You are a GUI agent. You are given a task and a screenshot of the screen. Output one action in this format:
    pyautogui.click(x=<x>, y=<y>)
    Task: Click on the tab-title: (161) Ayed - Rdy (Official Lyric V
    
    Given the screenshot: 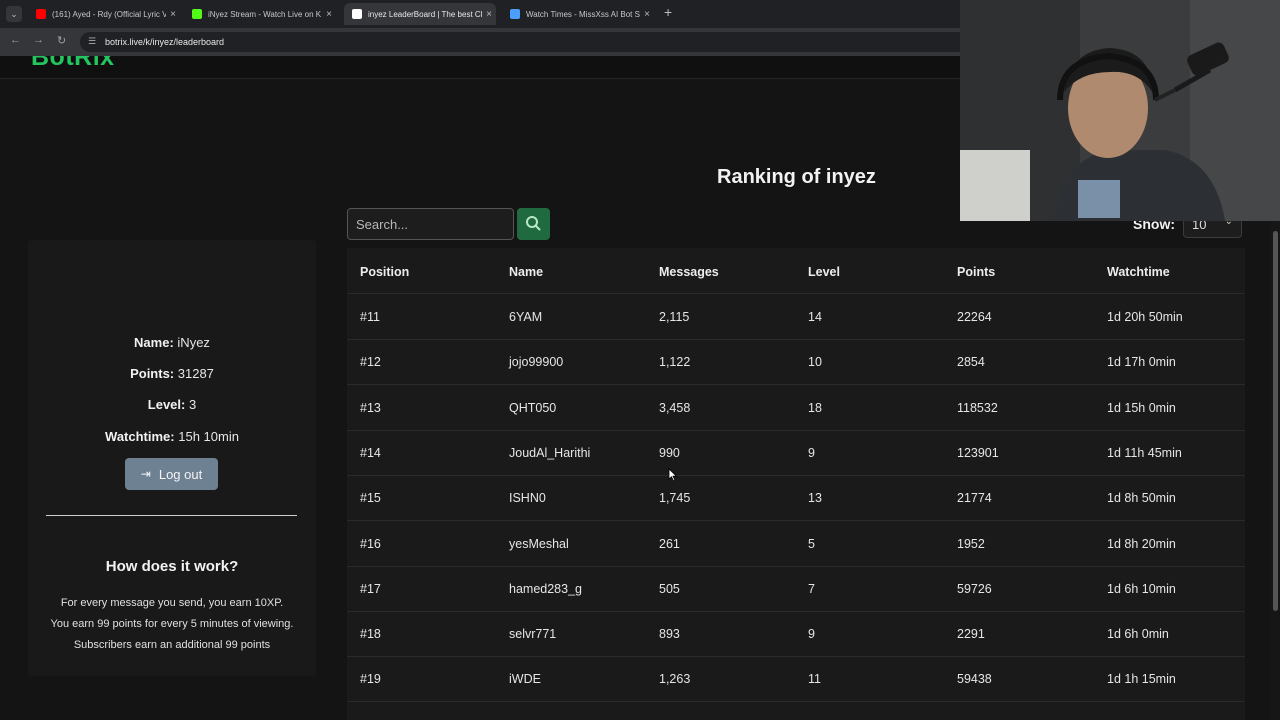 What is the action you would take?
    pyautogui.click(x=109, y=14)
    